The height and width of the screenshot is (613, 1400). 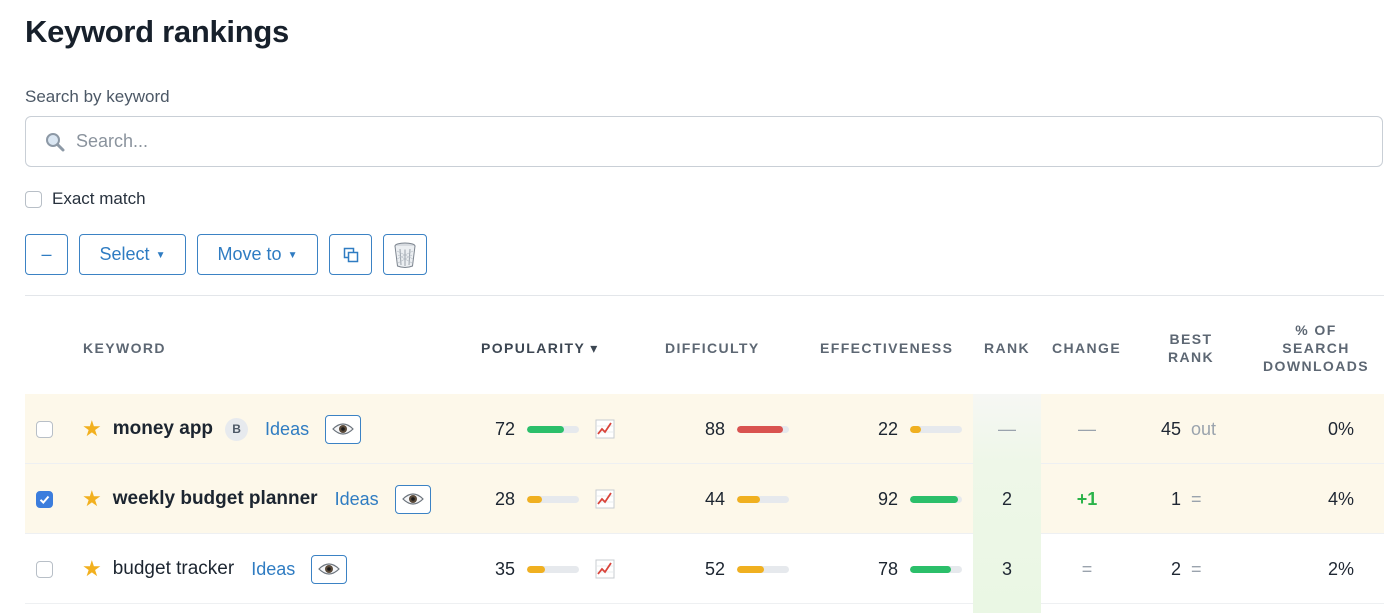 What do you see at coordinates (173, 568) in the screenshot?
I see `keyword-text: budget tracker` at bounding box center [173, 568].